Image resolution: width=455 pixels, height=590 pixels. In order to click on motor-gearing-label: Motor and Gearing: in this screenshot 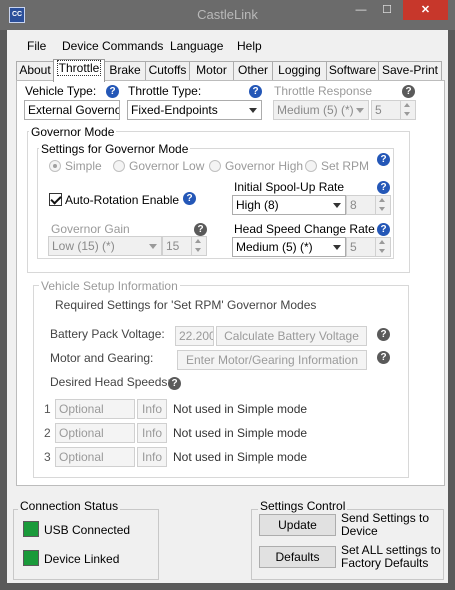, I will do `click(102, 358)`.